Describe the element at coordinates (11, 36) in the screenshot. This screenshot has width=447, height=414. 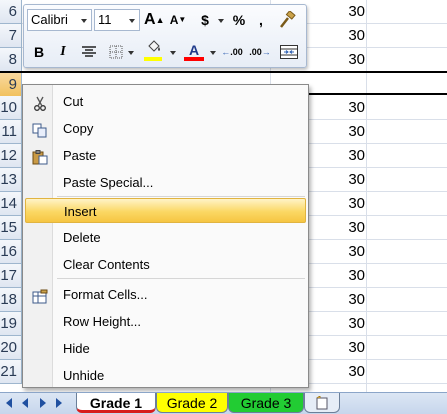
I see `row-header: 7` at that location.